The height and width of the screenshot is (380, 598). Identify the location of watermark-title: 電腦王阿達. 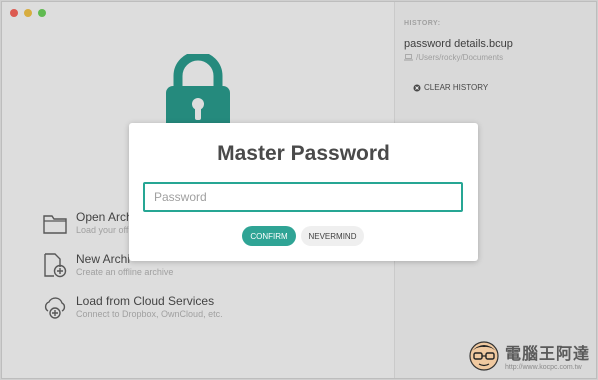
(547, 353).